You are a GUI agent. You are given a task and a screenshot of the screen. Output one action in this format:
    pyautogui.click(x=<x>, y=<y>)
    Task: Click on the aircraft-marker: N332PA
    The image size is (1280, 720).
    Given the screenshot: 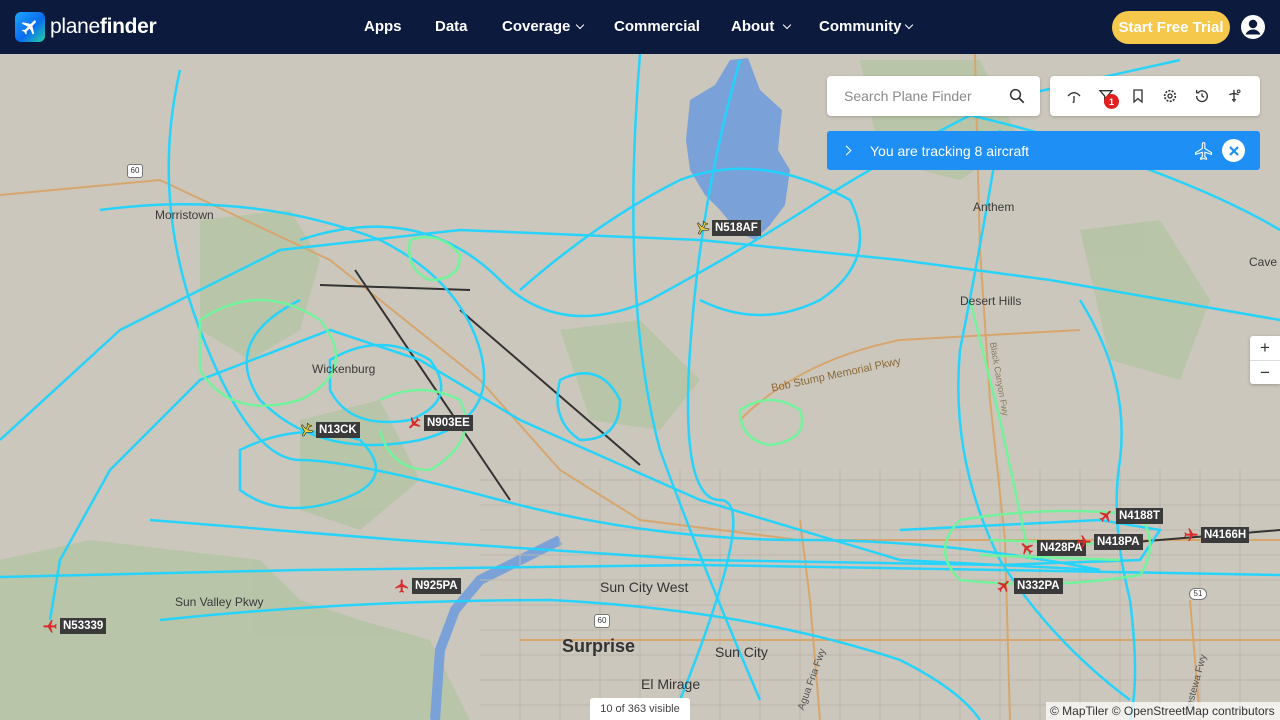 What is the action you would take?
    pyautogui.click(x=1029, y=586)
    